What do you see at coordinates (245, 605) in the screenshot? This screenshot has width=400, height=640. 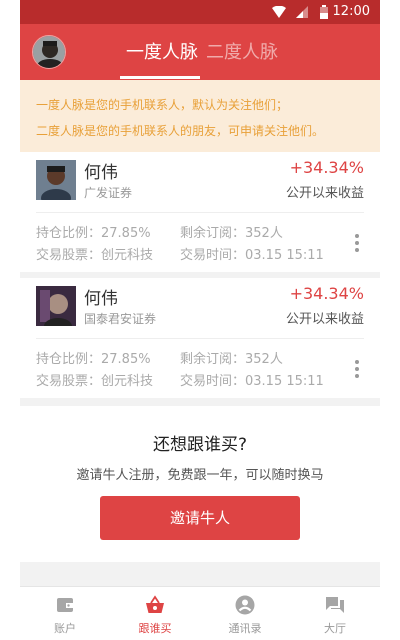 I see `contact-icon` at bounding box center [245, 605].